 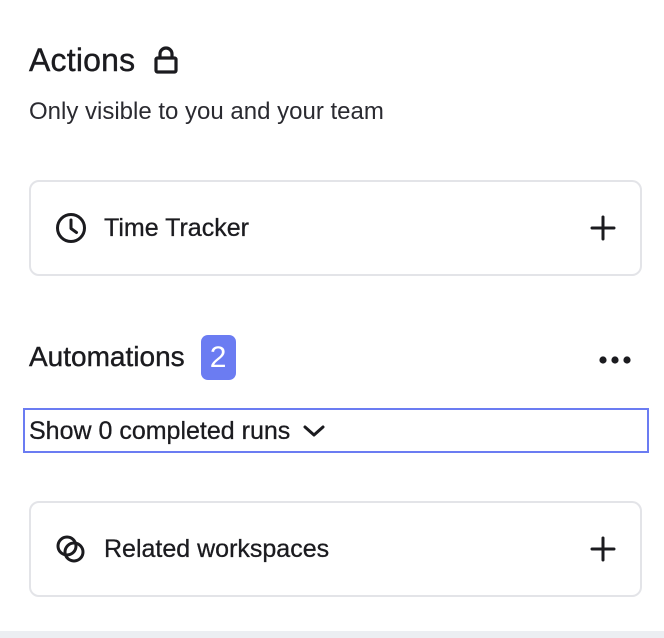 I want to click on actions-header: Actions, so click(x=104, y=60).